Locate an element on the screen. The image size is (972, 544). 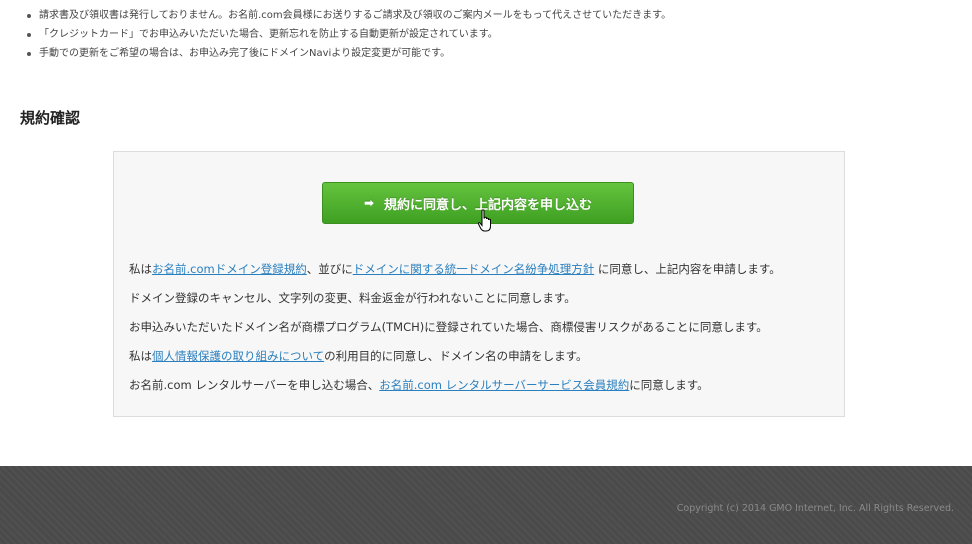
hand-cursor-icon is located at coordinates (484, 220).